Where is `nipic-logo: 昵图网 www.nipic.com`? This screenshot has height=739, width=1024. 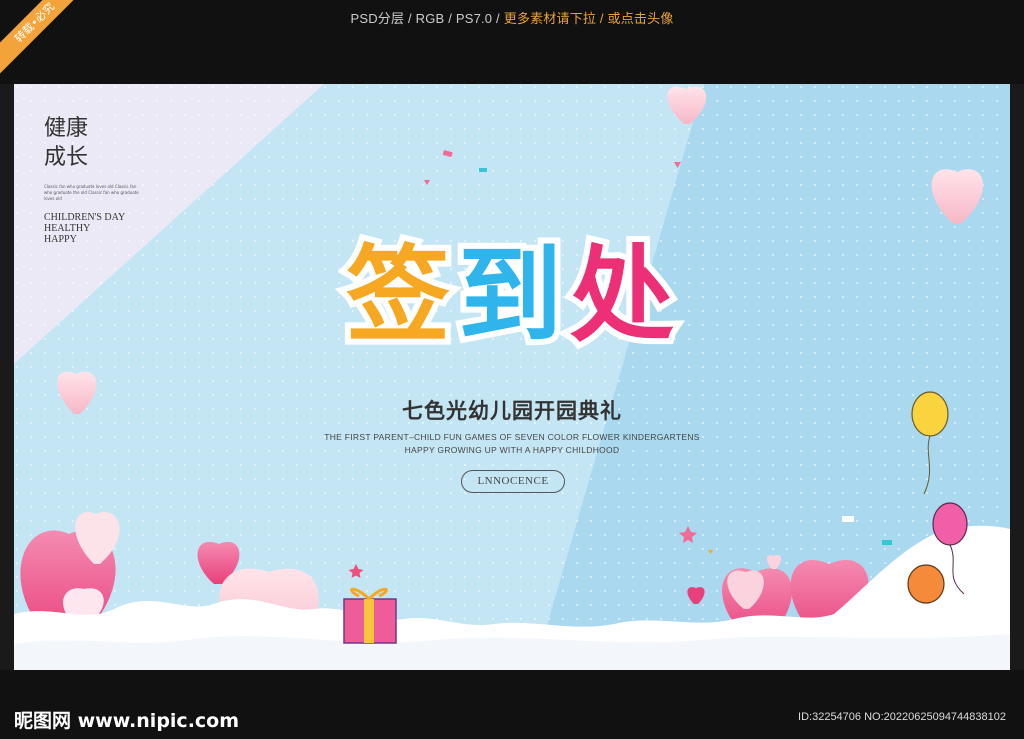
nipic-logo: 昵图网 www.nipic.com is located at coordinates (126, 719).